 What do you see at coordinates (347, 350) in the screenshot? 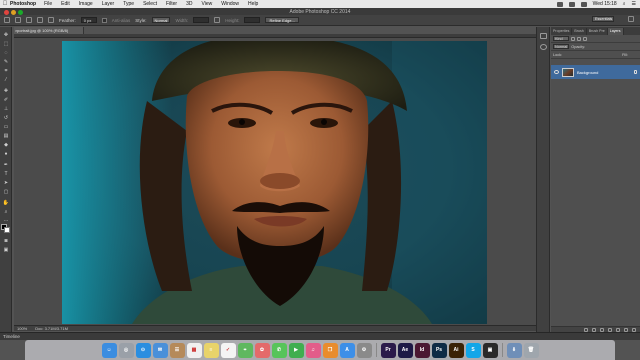
I see `dock-app-app-store: A` at bounding box center [347, 350].